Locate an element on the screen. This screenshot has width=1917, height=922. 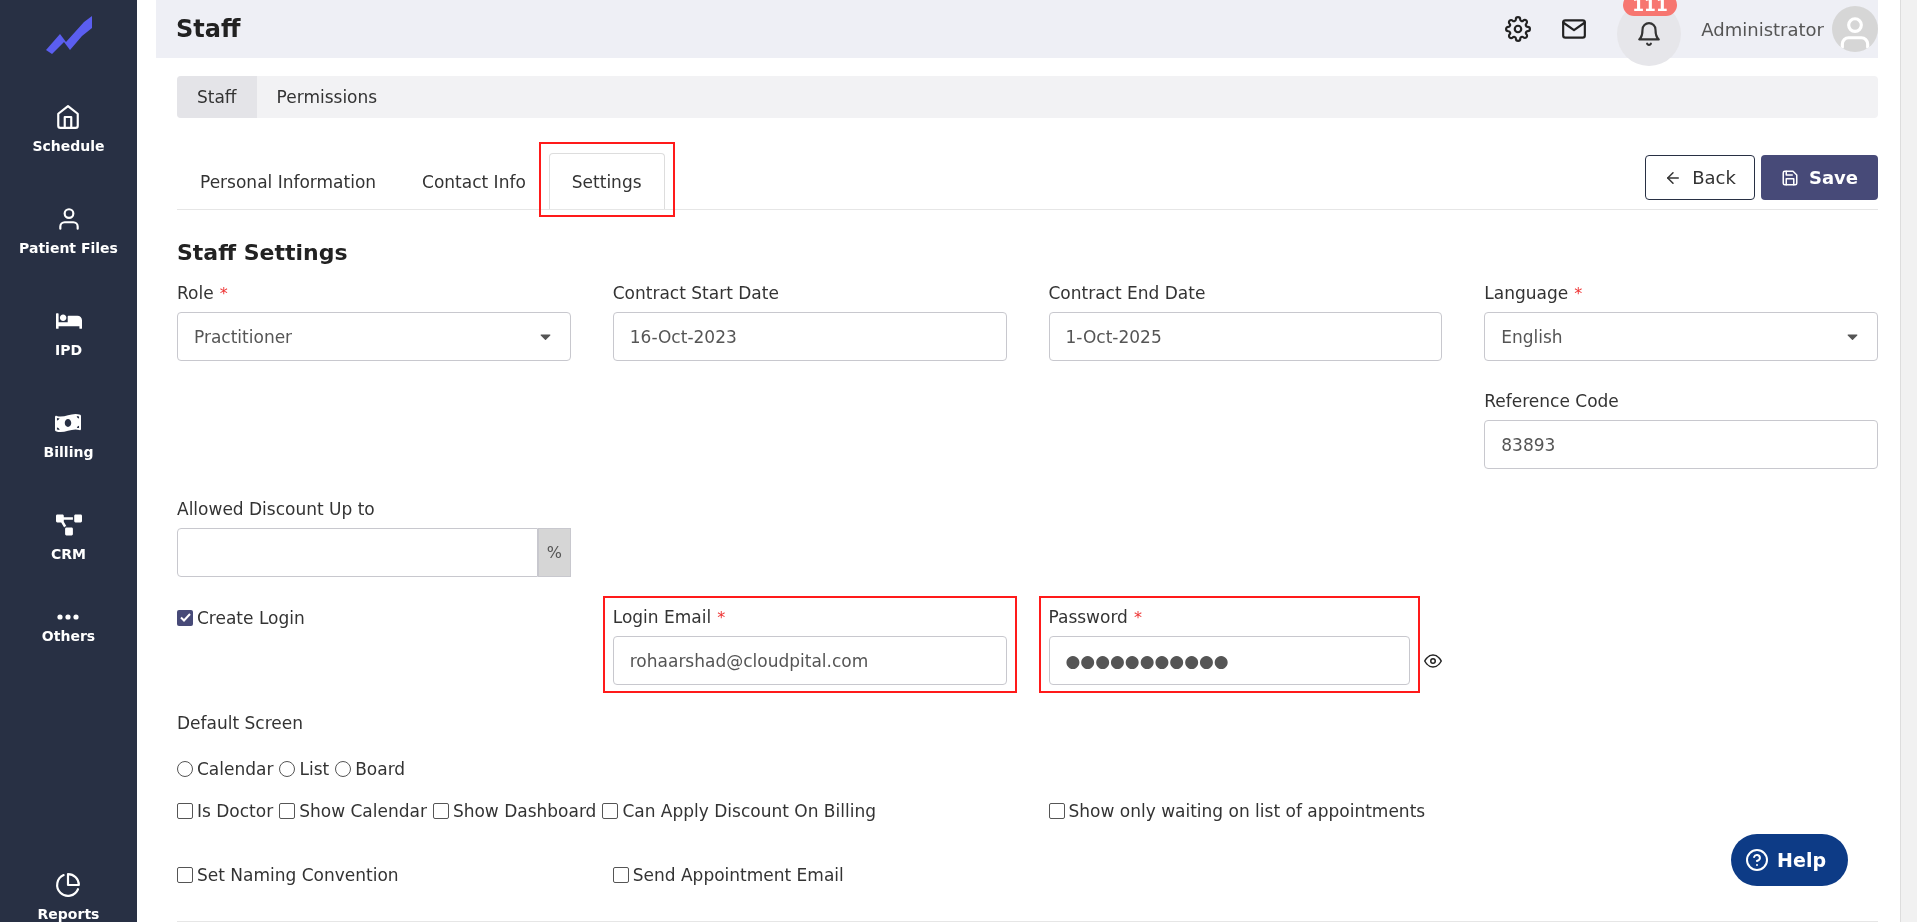
bell-icon is located at coordinates (1649, 34).